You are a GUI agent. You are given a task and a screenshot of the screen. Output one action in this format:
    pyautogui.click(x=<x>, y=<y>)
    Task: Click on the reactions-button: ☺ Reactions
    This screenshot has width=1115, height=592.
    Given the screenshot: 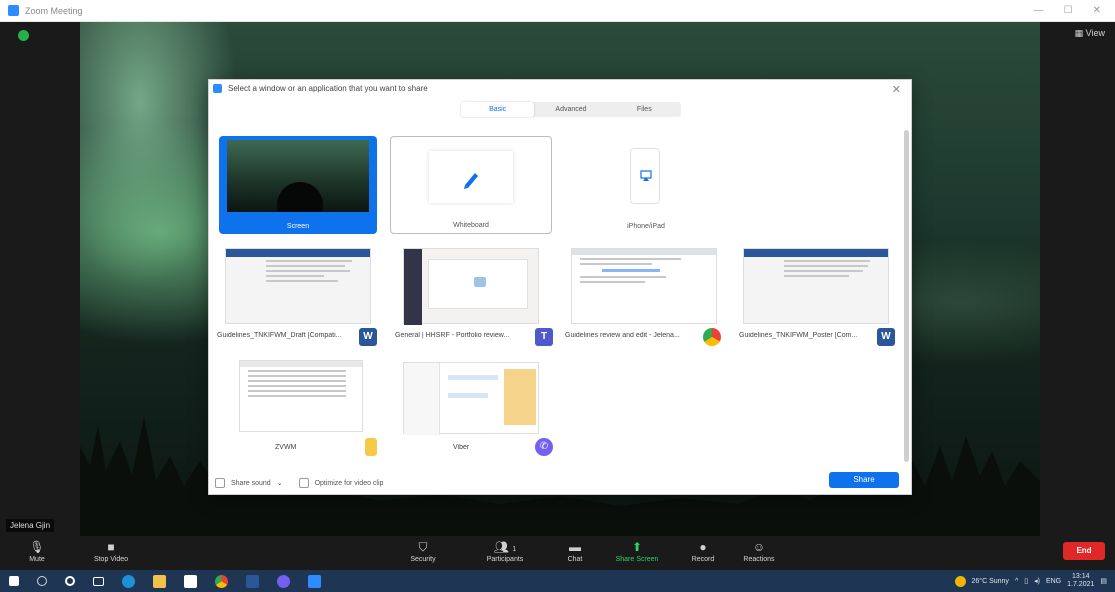 What is the action you would take?
    pyautogui.click(x=759, y=550)
    